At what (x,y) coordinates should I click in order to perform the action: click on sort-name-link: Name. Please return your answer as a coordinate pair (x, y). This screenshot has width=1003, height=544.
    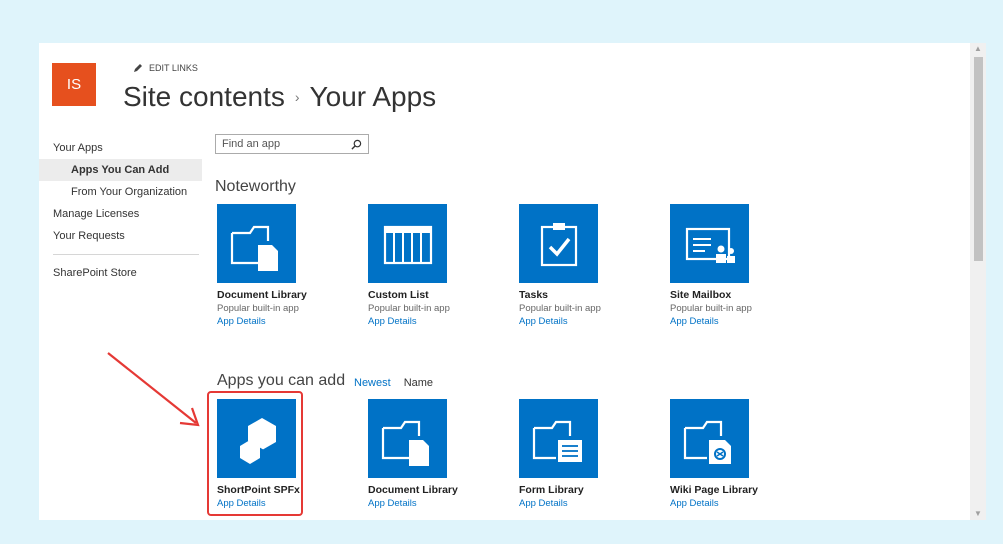
    Looking at the image, I should click on (418, 383).